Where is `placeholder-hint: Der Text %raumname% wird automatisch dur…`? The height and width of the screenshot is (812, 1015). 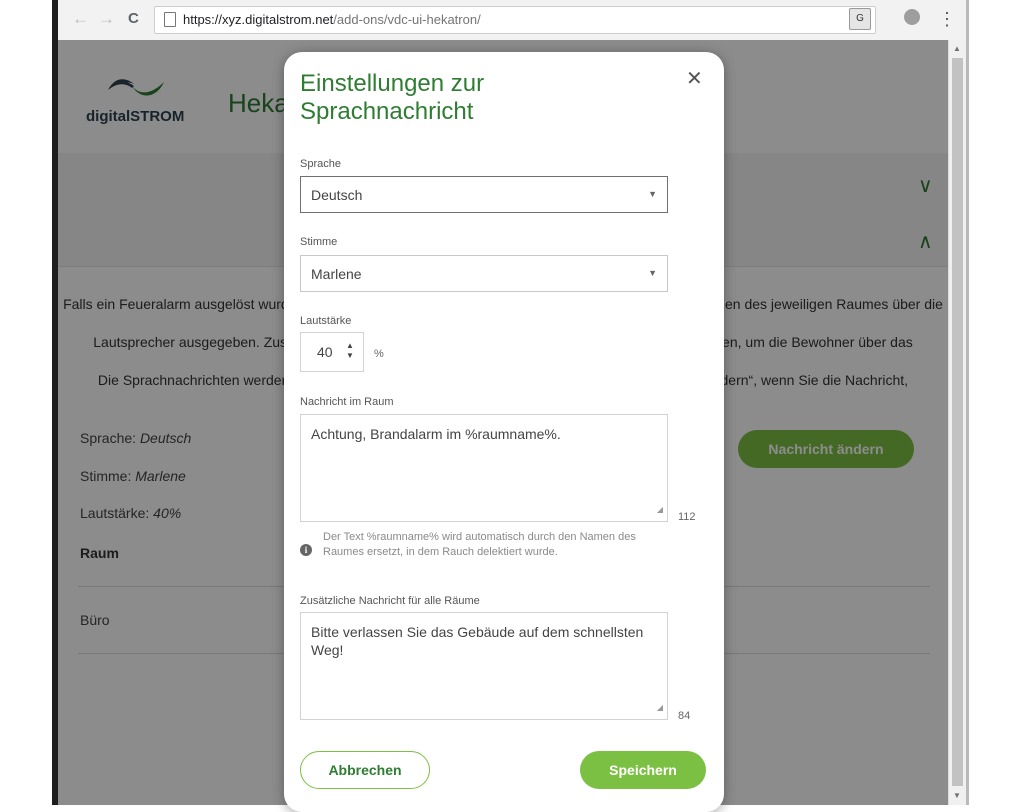
placeholder-hint: Der Text %raumname% wird automatisch dur… is located at coordinates (479, 544).